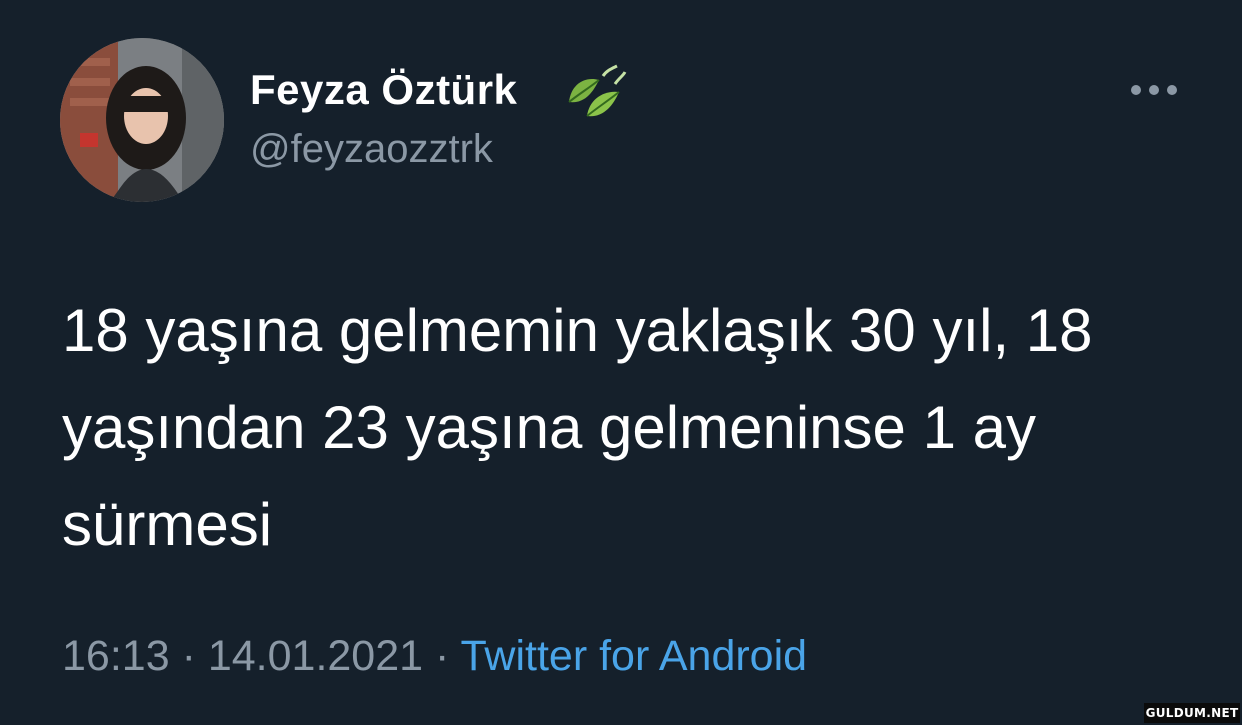 This screenshot has width=1242, height=725. What do you see at coordinates (634, 656) in the screenshot?
I see `tweet-source-link: Twitter for Android` at bounding box center [634, 656].